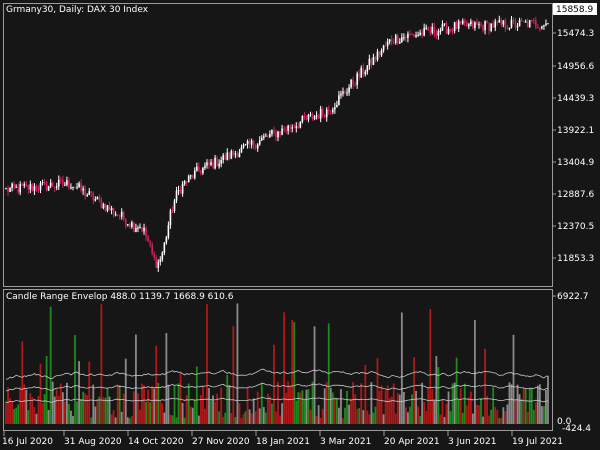  I want to click on chart-title: Grmany30, Daily: DAX 30 Index, so click(77, 10).